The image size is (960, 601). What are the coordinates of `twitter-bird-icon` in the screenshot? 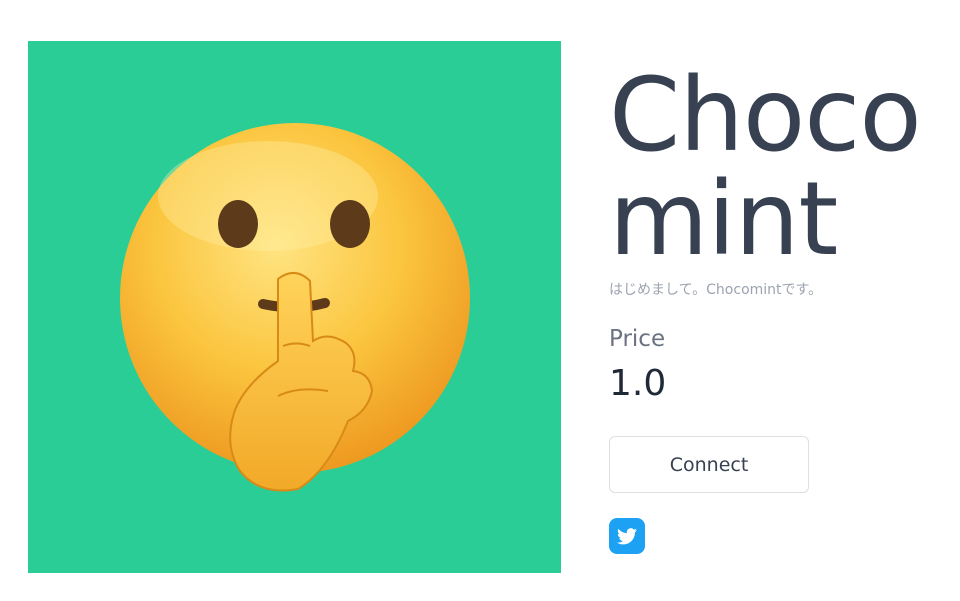 It's located at (627, 535).